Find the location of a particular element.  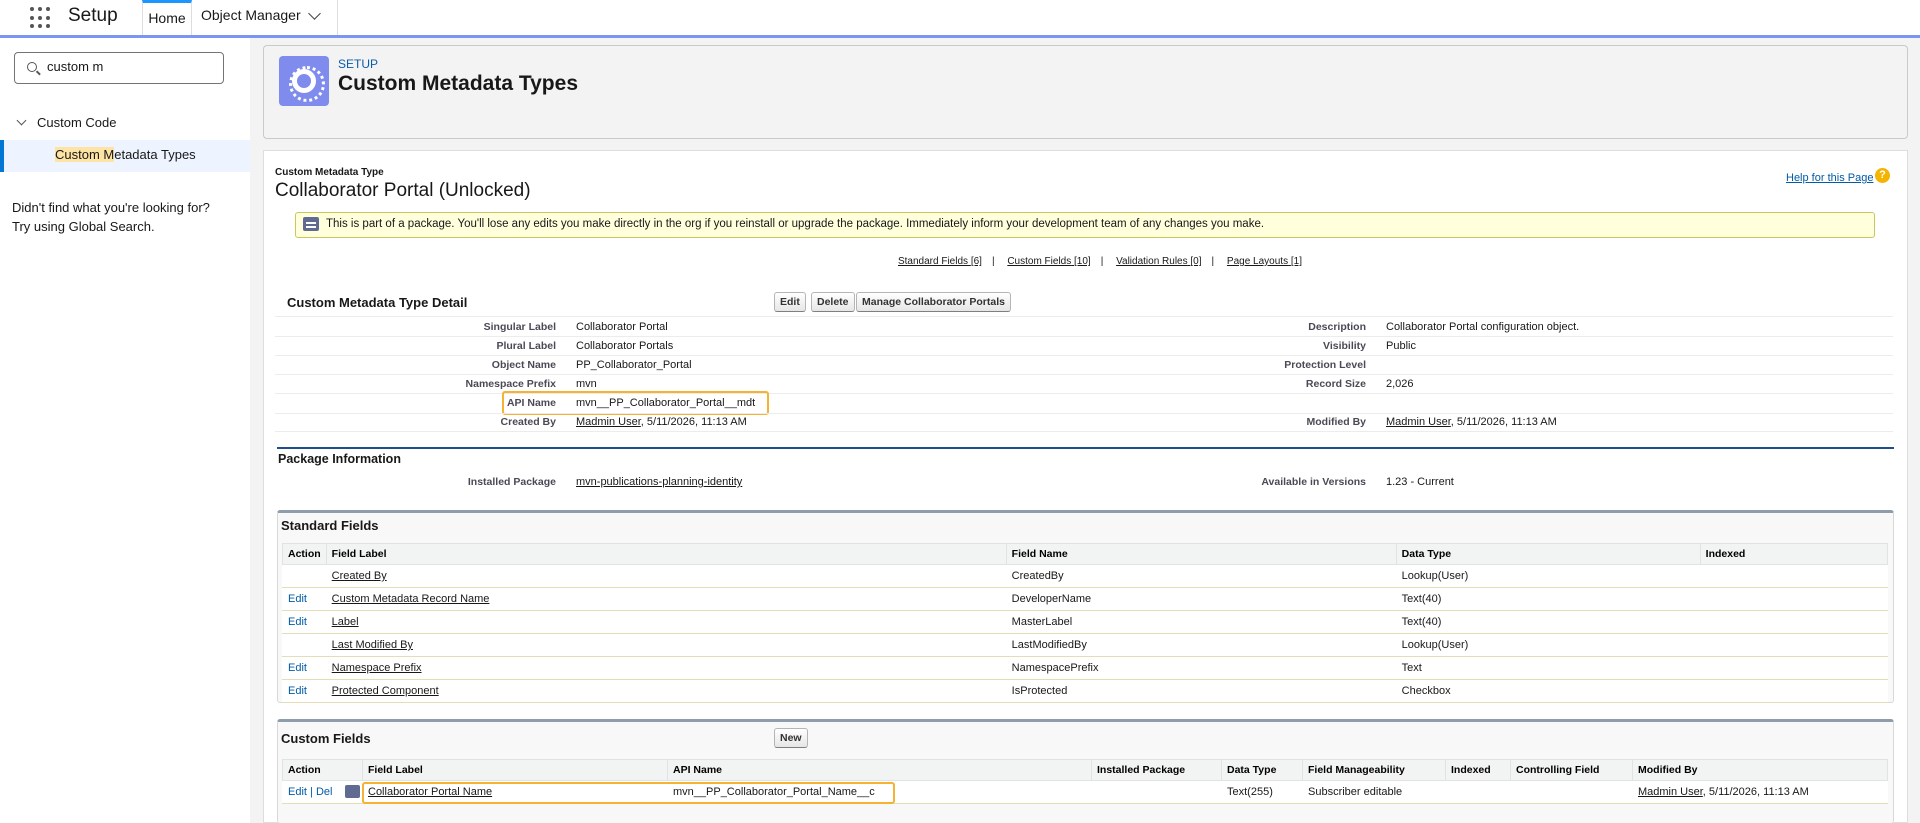

link-custom-fields: Custom Fields [10] is located at coordinates (1048, 261).